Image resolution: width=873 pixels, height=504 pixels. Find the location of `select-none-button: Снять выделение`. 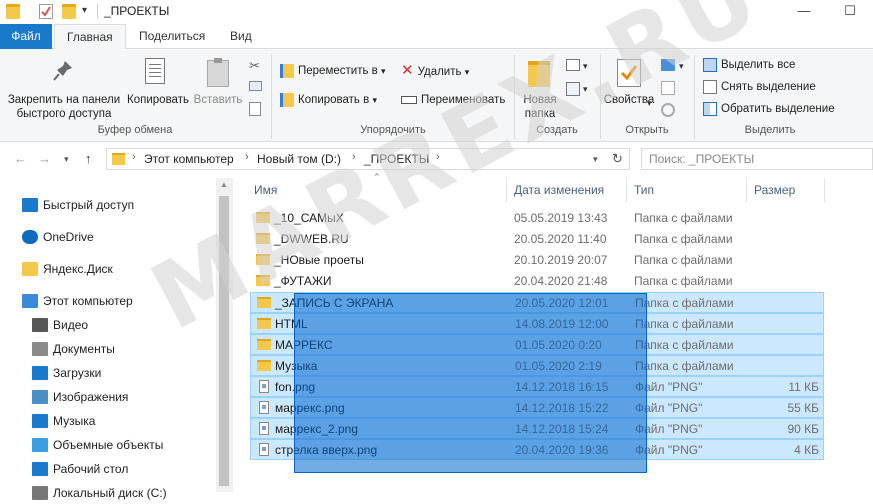

select-none-button: Снять выделение is located at coordinates (759, 87).